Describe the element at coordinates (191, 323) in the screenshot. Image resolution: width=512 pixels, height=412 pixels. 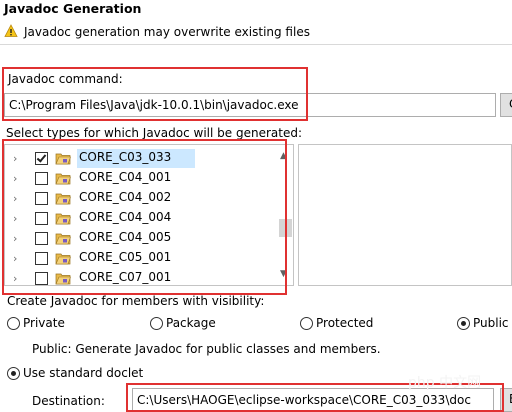
I see `radio-package-label: Package` at that location.